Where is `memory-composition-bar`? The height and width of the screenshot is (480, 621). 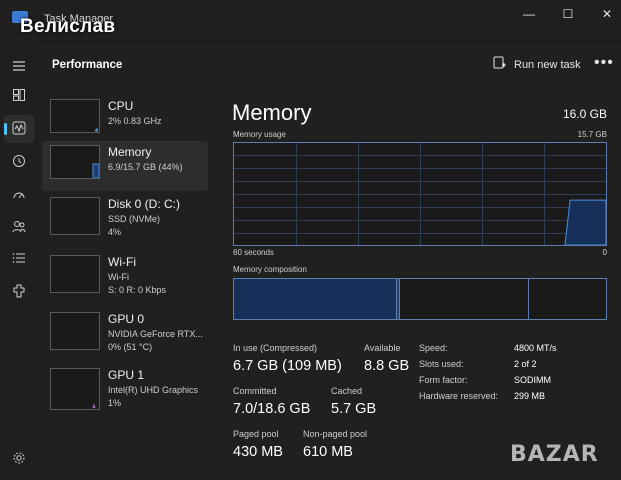
memory-composition-bar is located at coordinates (420, 299).